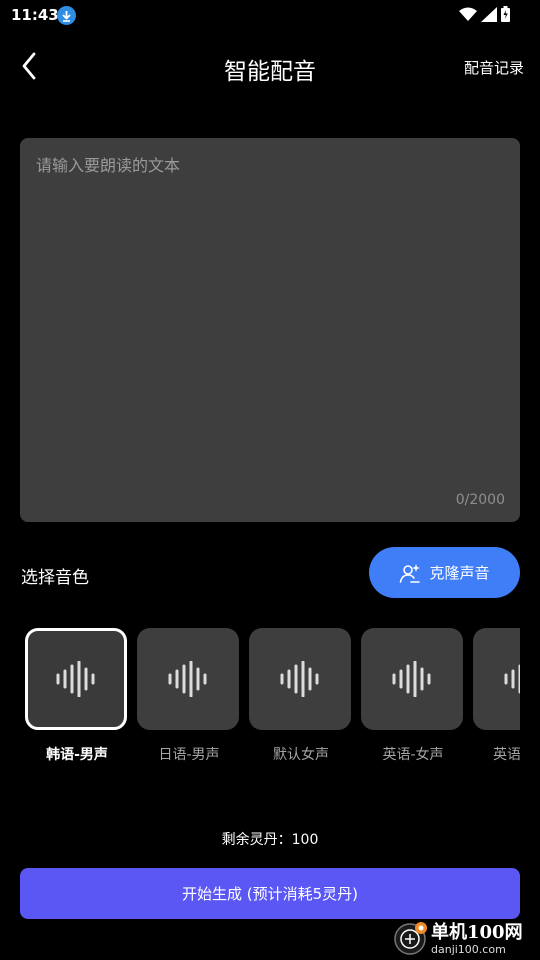  What do you see at coordinates (35, 15) in the screenshot?
I see `status-time: 11:43` at bounding box center [35, 15].